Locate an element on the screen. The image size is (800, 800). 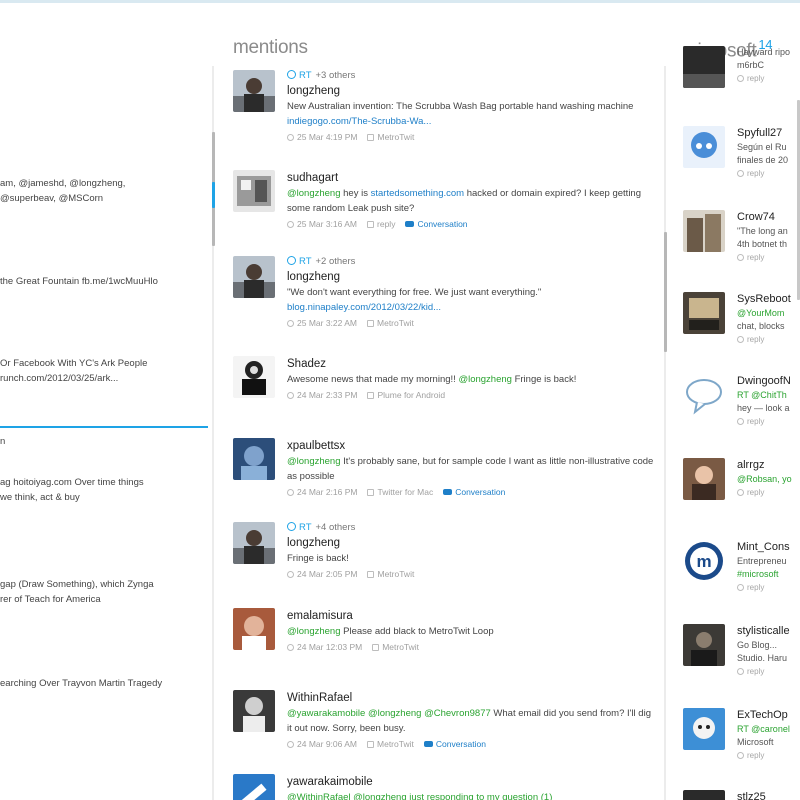
tweet-author: xpaulbettsx is located at coordinates (472, 446).